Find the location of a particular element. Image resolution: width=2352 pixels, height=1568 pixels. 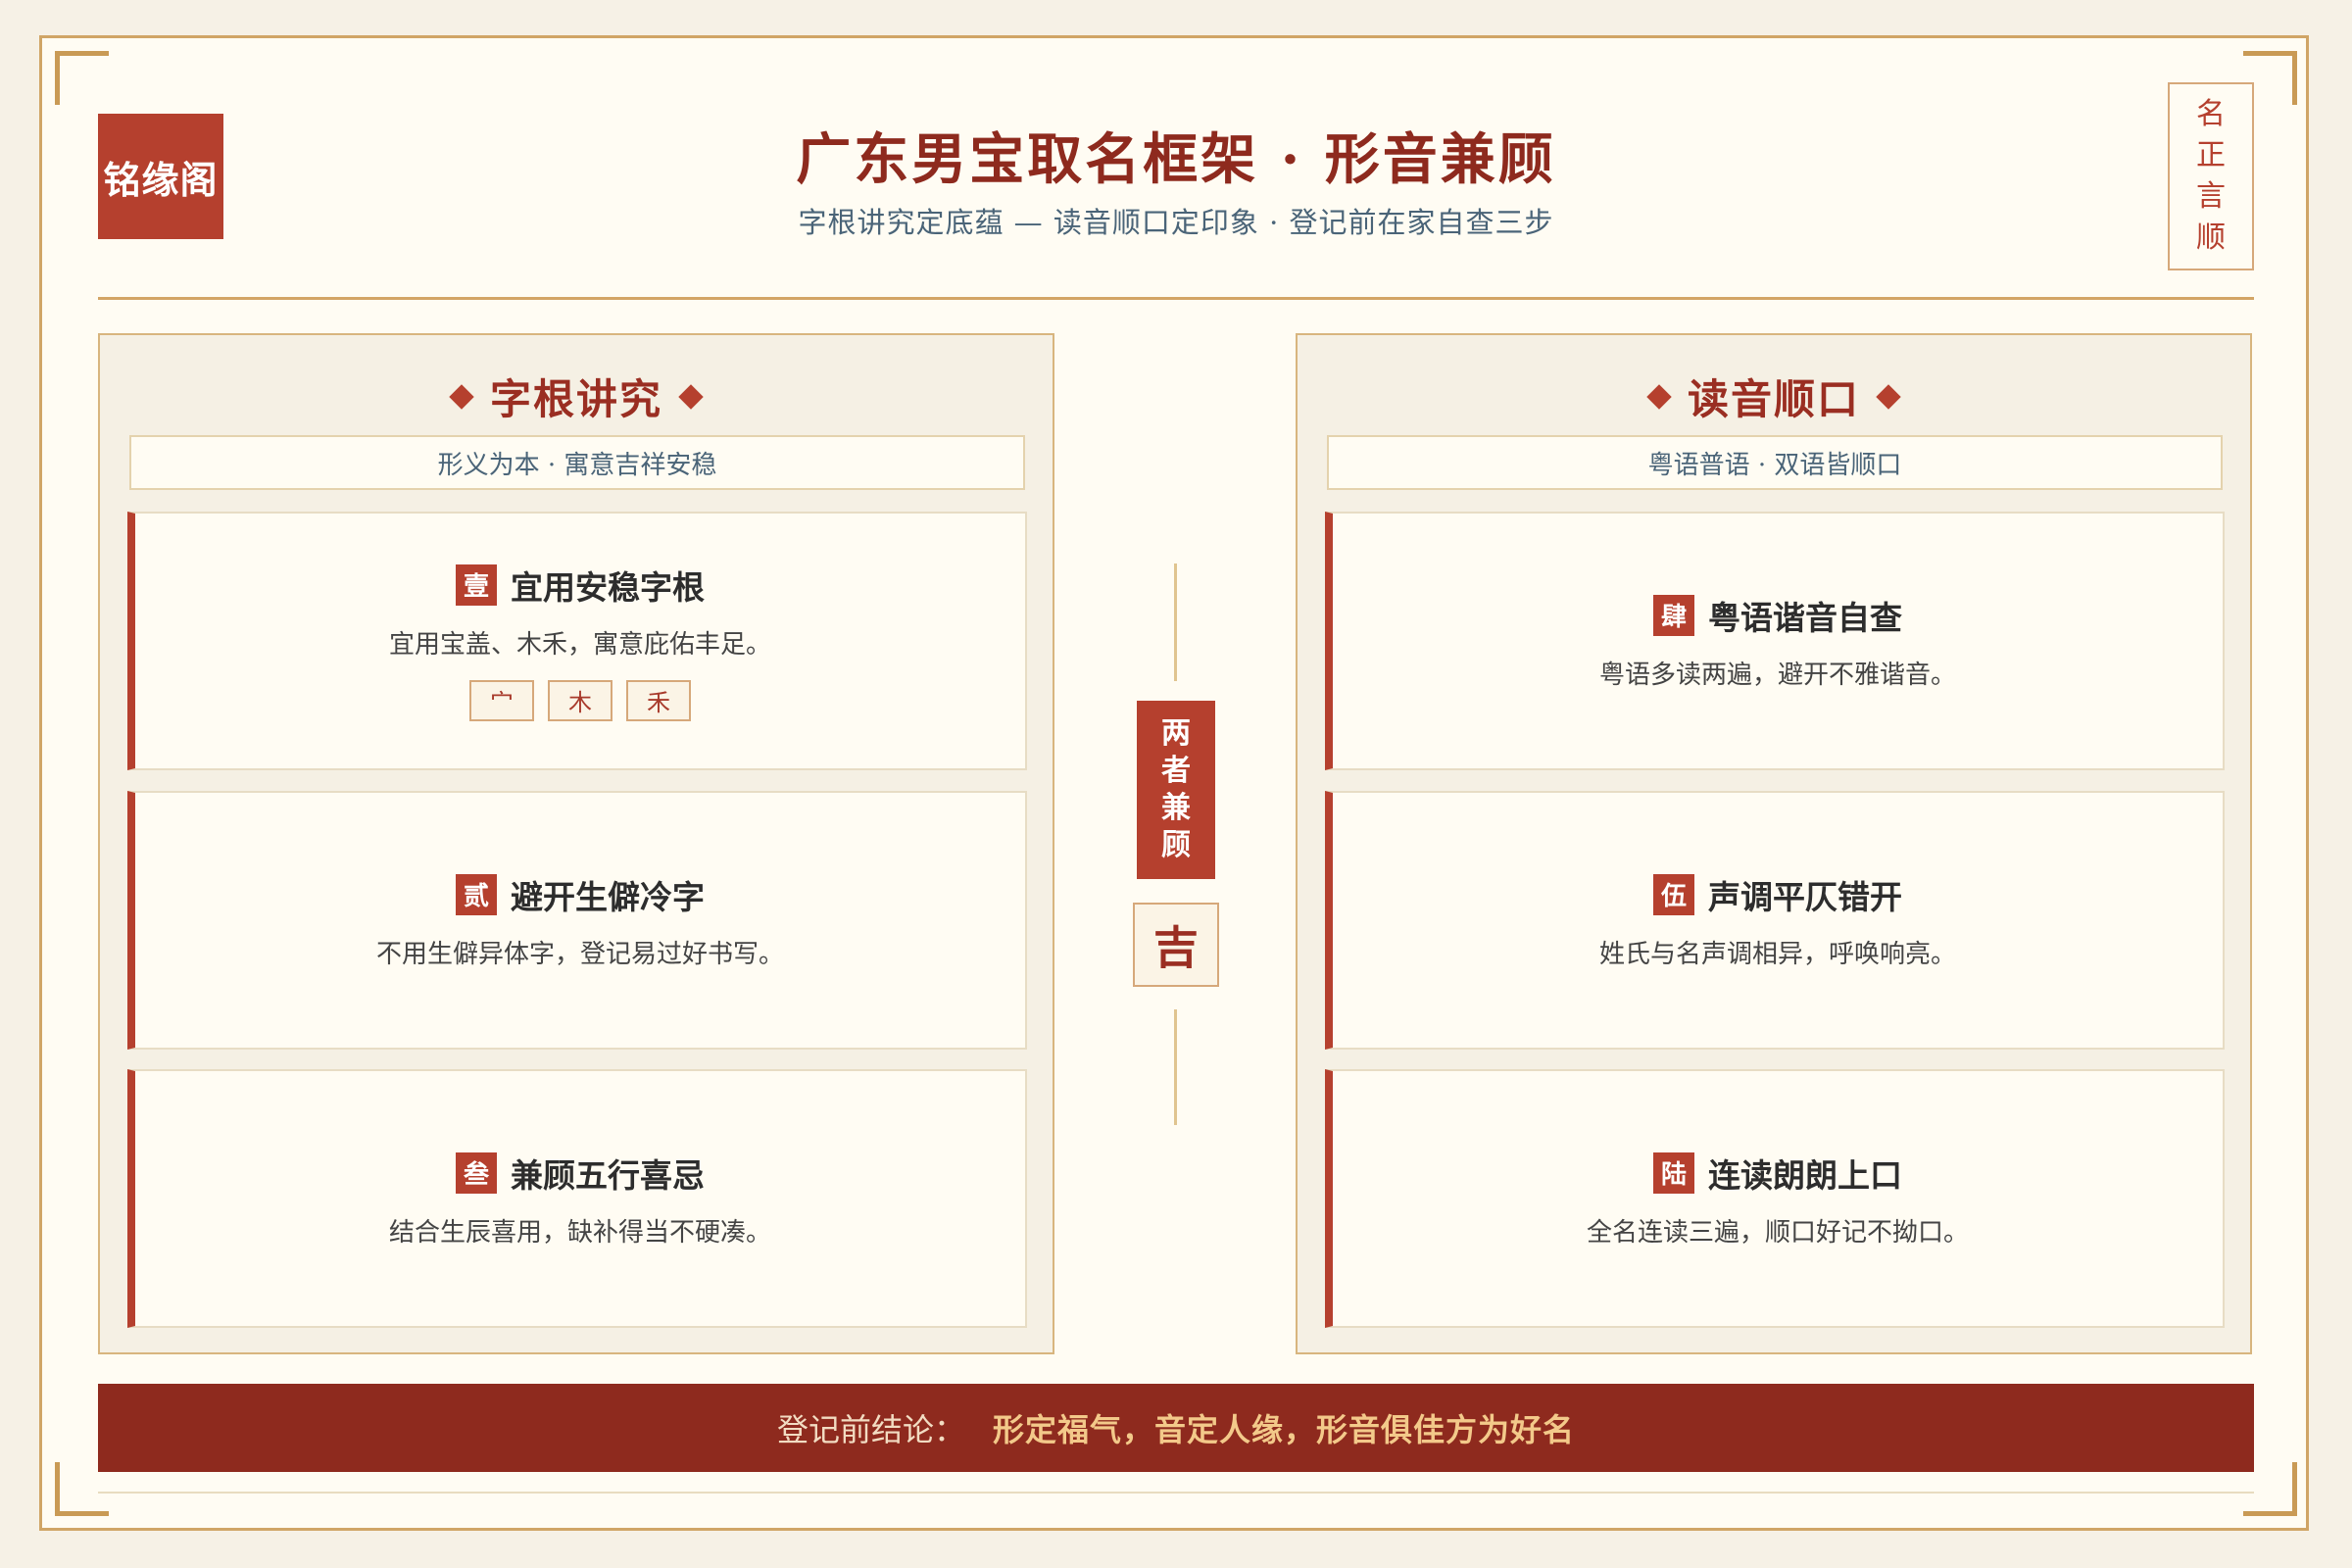

tip-title: 避开生僻冷字 is located at coordinates (608, 896).